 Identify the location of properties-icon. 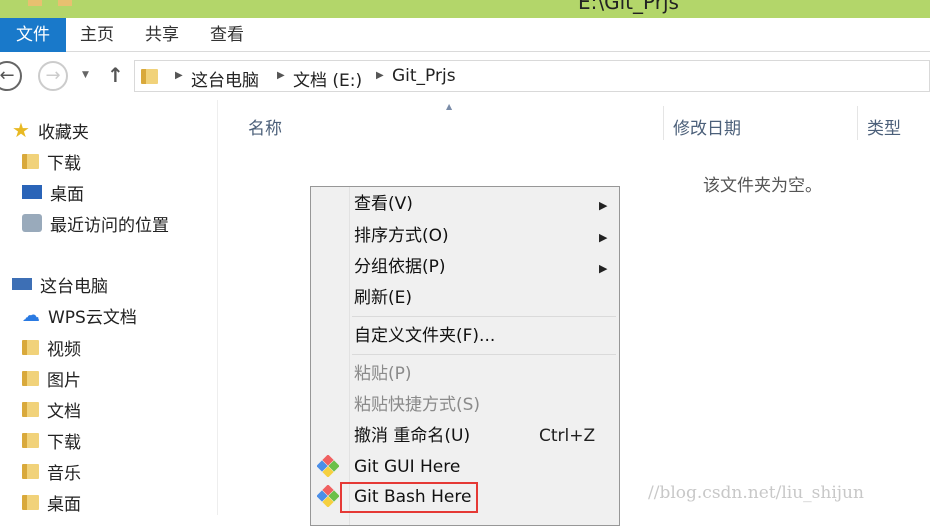
(35, 3).